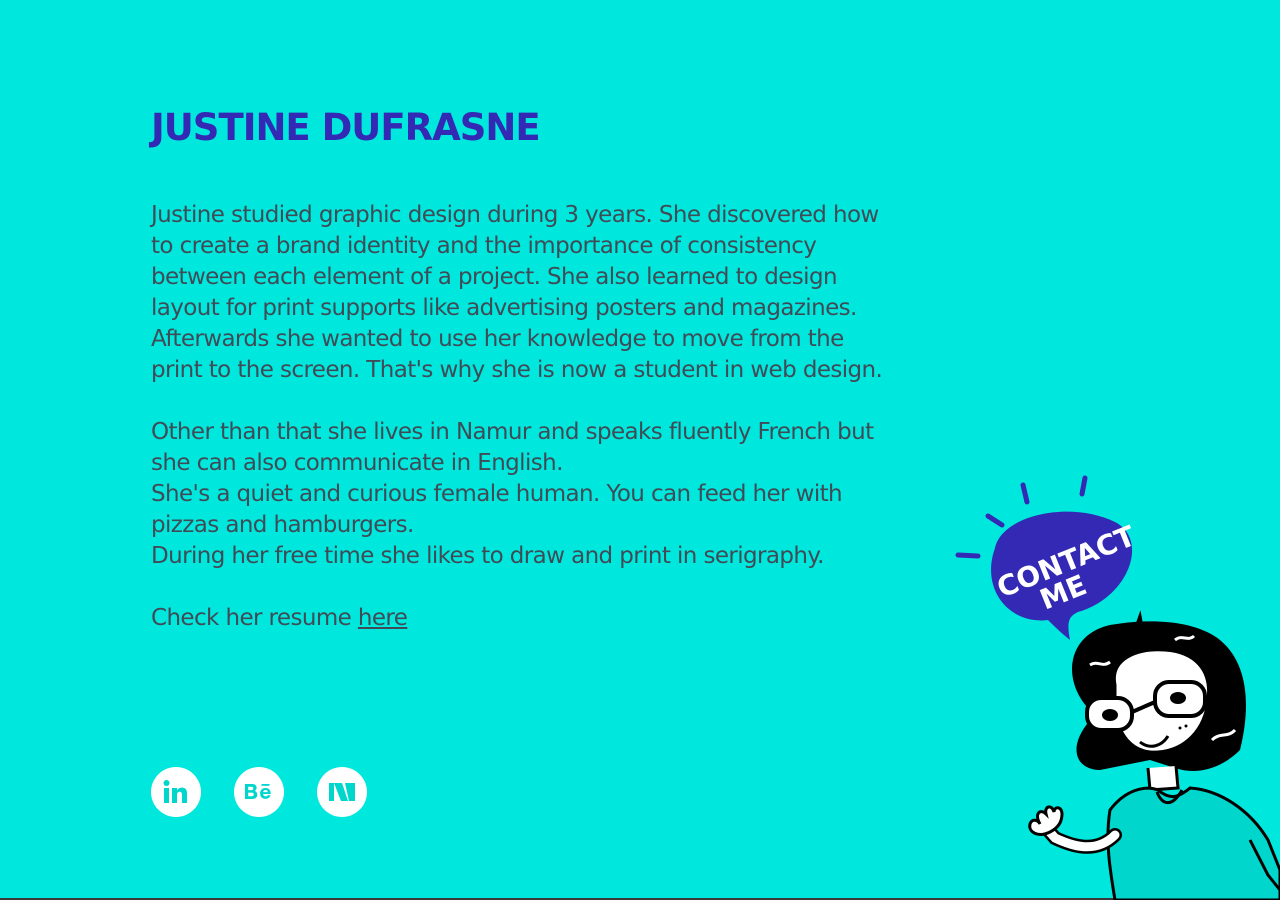 This screenshot has width=1280, height=900. I want to click on girl-illustration, so click(1154, 755).